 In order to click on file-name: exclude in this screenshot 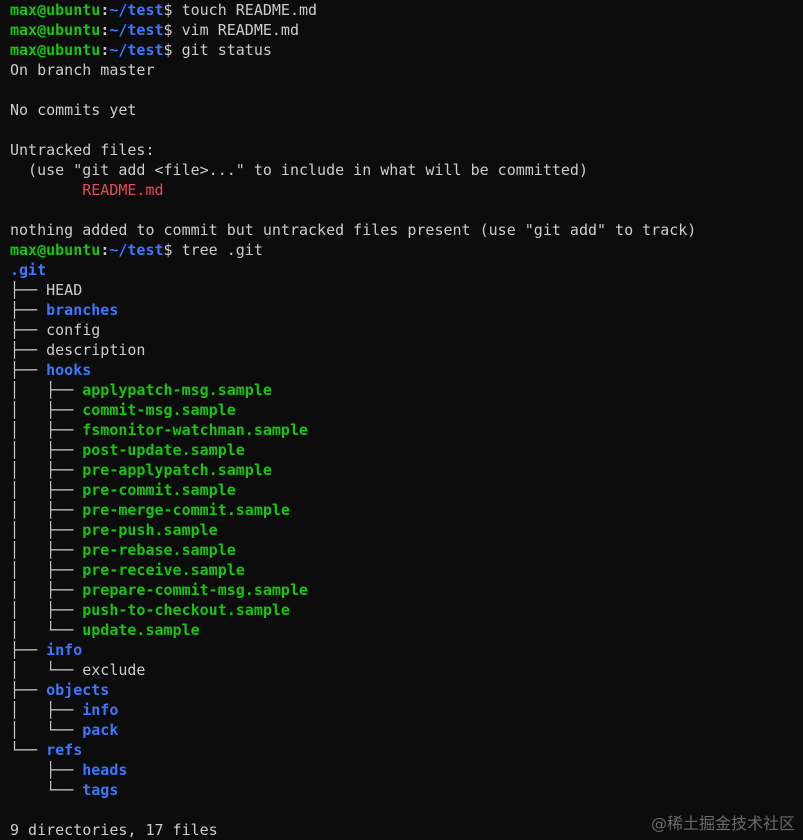, I will do `click(114, 670)`.